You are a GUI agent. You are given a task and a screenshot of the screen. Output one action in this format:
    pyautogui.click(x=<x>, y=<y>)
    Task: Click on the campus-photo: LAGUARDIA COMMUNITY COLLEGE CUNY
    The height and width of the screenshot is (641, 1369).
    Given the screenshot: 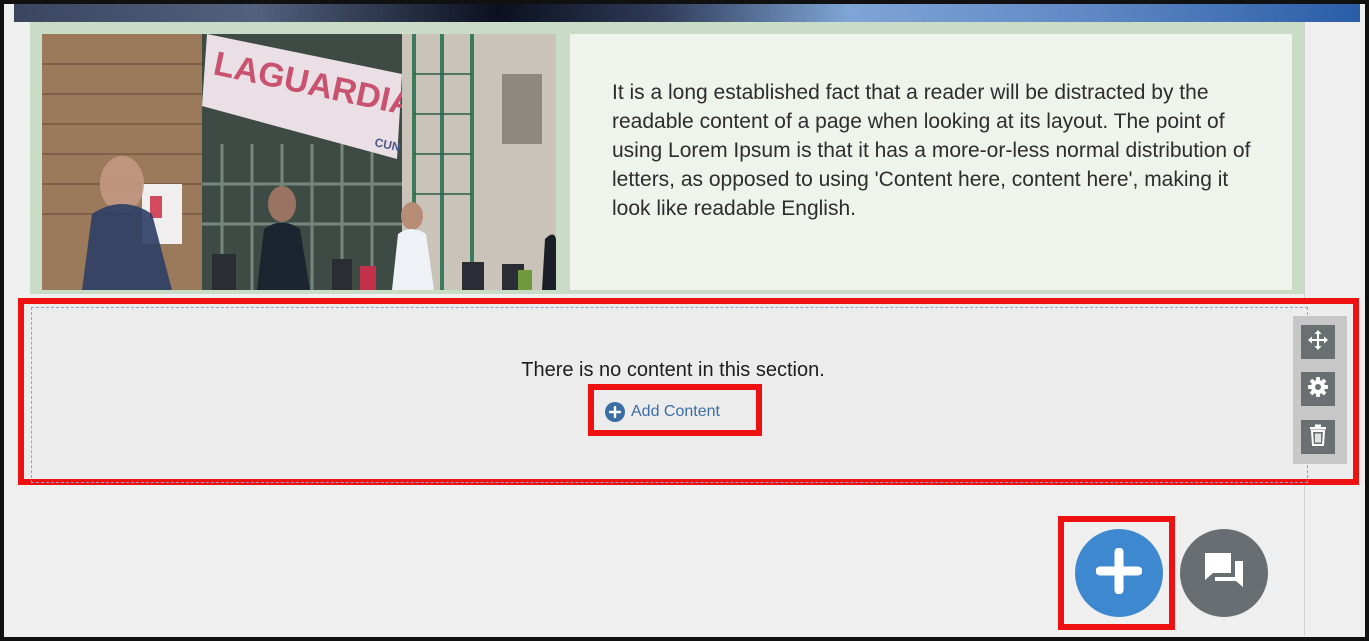 What is the action you would take?
    pyautogui.click(x=299, y=162)
    